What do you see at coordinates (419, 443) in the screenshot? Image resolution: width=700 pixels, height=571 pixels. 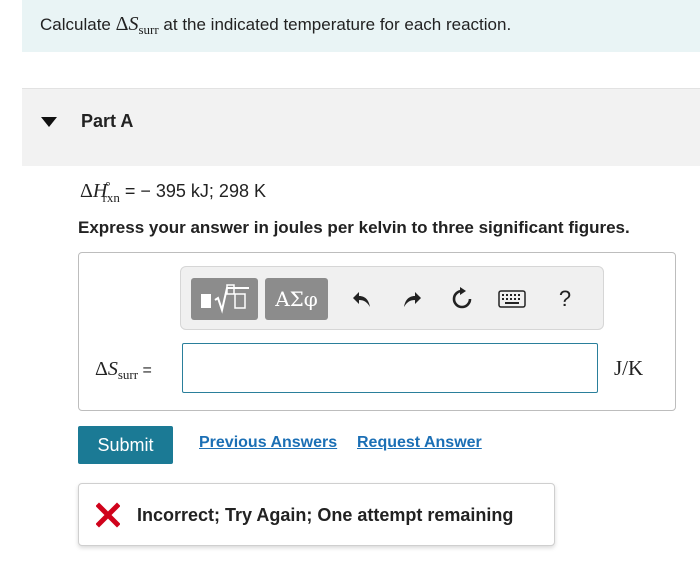 I see `request-answer-link: Request Answer` at bounding box center [419, 443].